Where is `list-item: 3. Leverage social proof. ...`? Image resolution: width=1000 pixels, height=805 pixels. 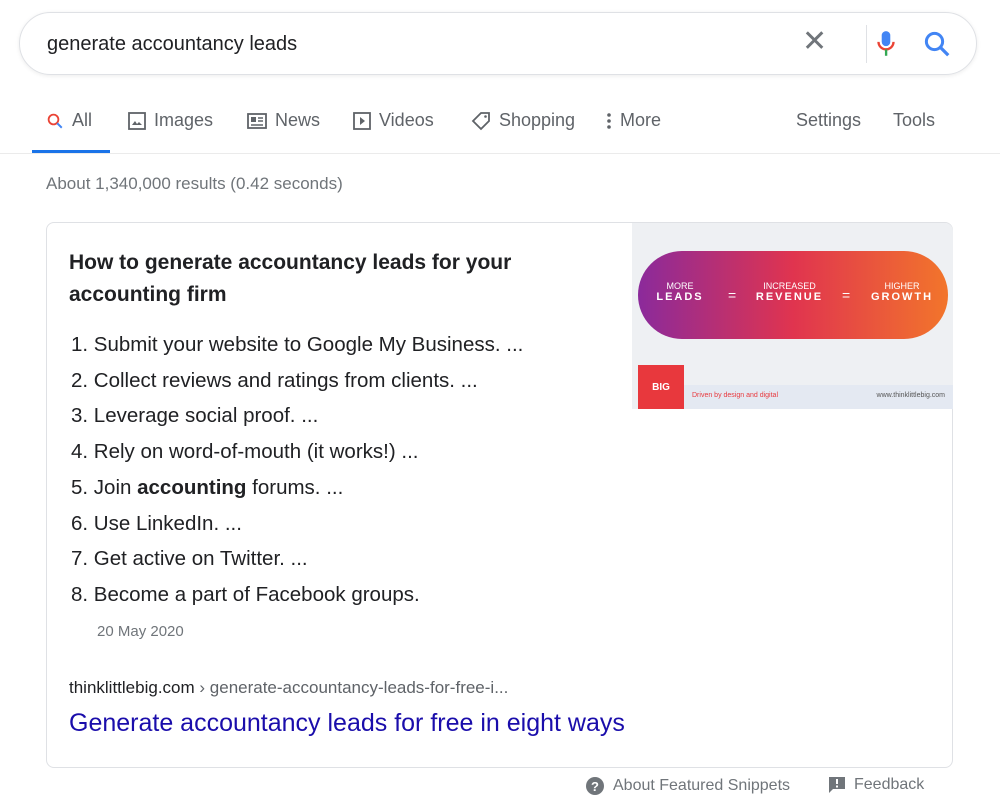
list-item: 3. Leverage social proof. ... is located at coordinates (195, 416).